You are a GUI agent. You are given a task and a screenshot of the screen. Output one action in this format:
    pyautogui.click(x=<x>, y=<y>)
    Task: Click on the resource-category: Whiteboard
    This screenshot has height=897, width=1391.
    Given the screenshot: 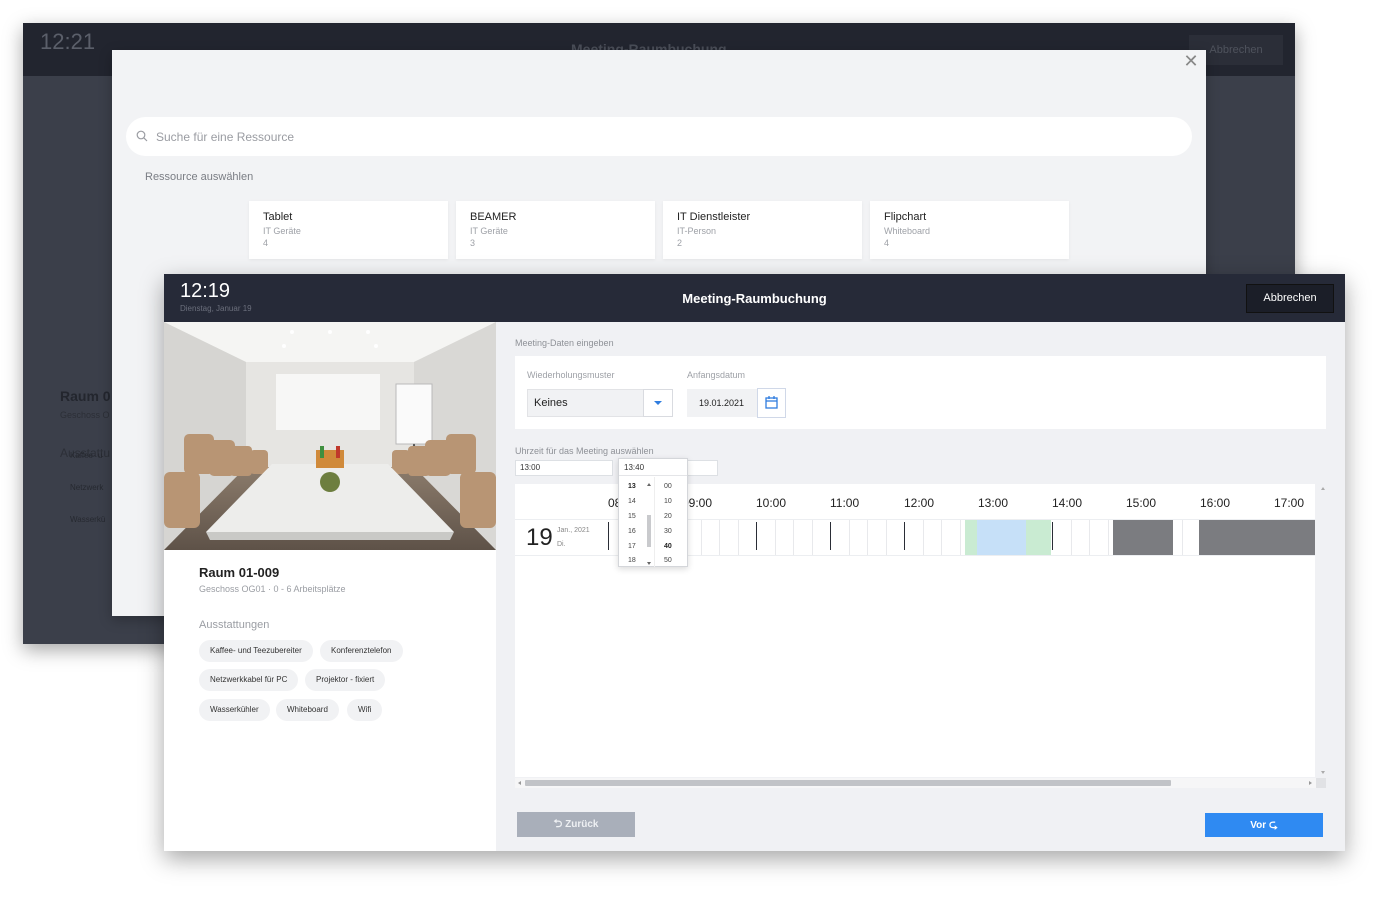 What is the action you would take?
    pyautogui.click(x=907, y=231)
    